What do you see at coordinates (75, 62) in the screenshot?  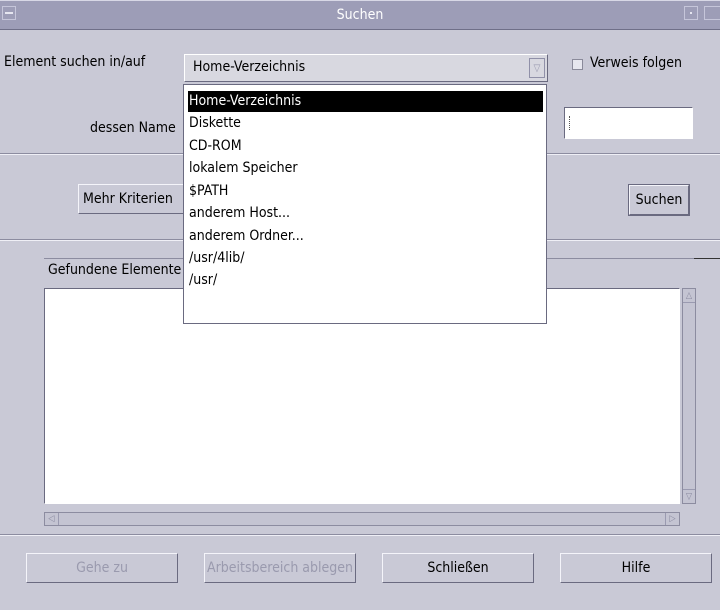 I see `search-in-label: Element suchen in/auf` at bounding box center [75, 62].